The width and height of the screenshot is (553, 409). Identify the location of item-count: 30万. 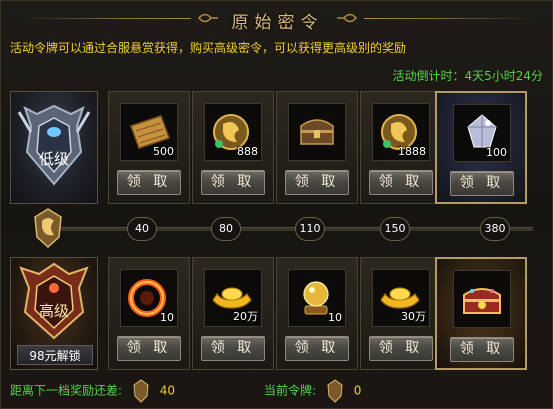
(413, 316).